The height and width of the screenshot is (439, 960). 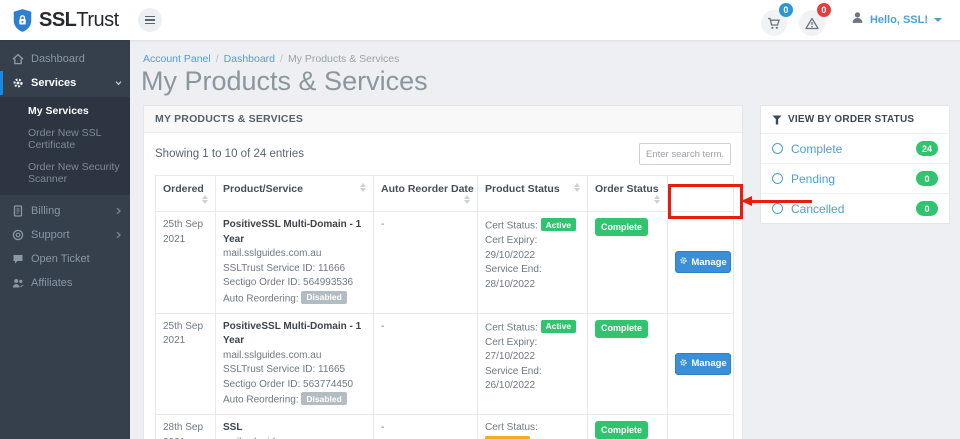 What do you see at coordinates (522, 189) in the screenshot?
I see `column-label: Product Status` at bounding box center [522, 189].